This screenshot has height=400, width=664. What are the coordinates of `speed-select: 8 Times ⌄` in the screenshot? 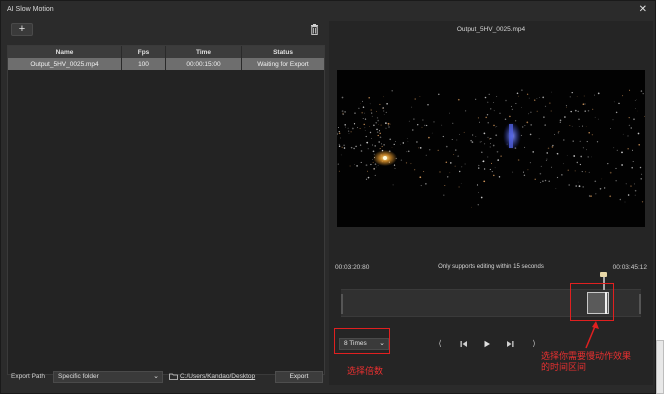 It's located at (364, 344).